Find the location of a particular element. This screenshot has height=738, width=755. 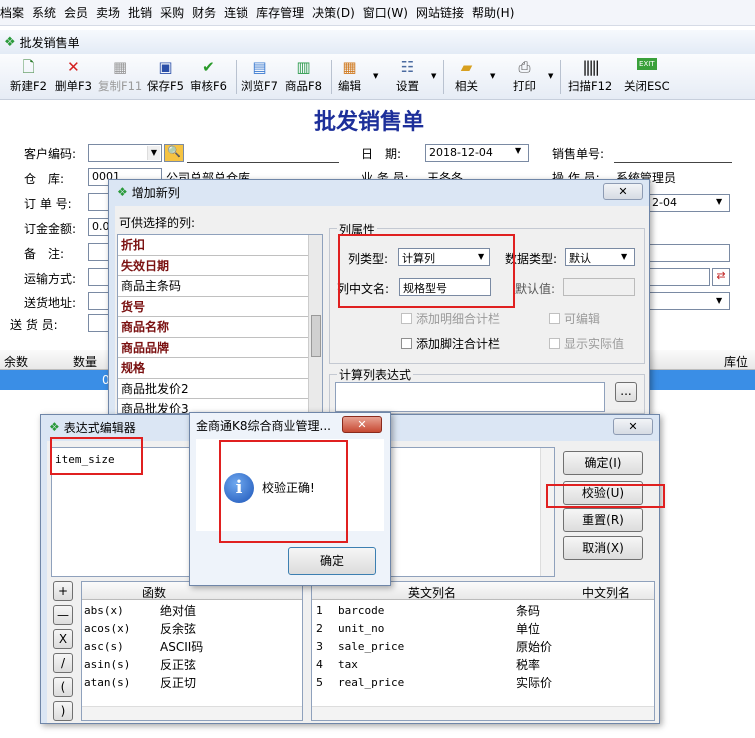

list-scrollbar is located at coordinates (315, 324).